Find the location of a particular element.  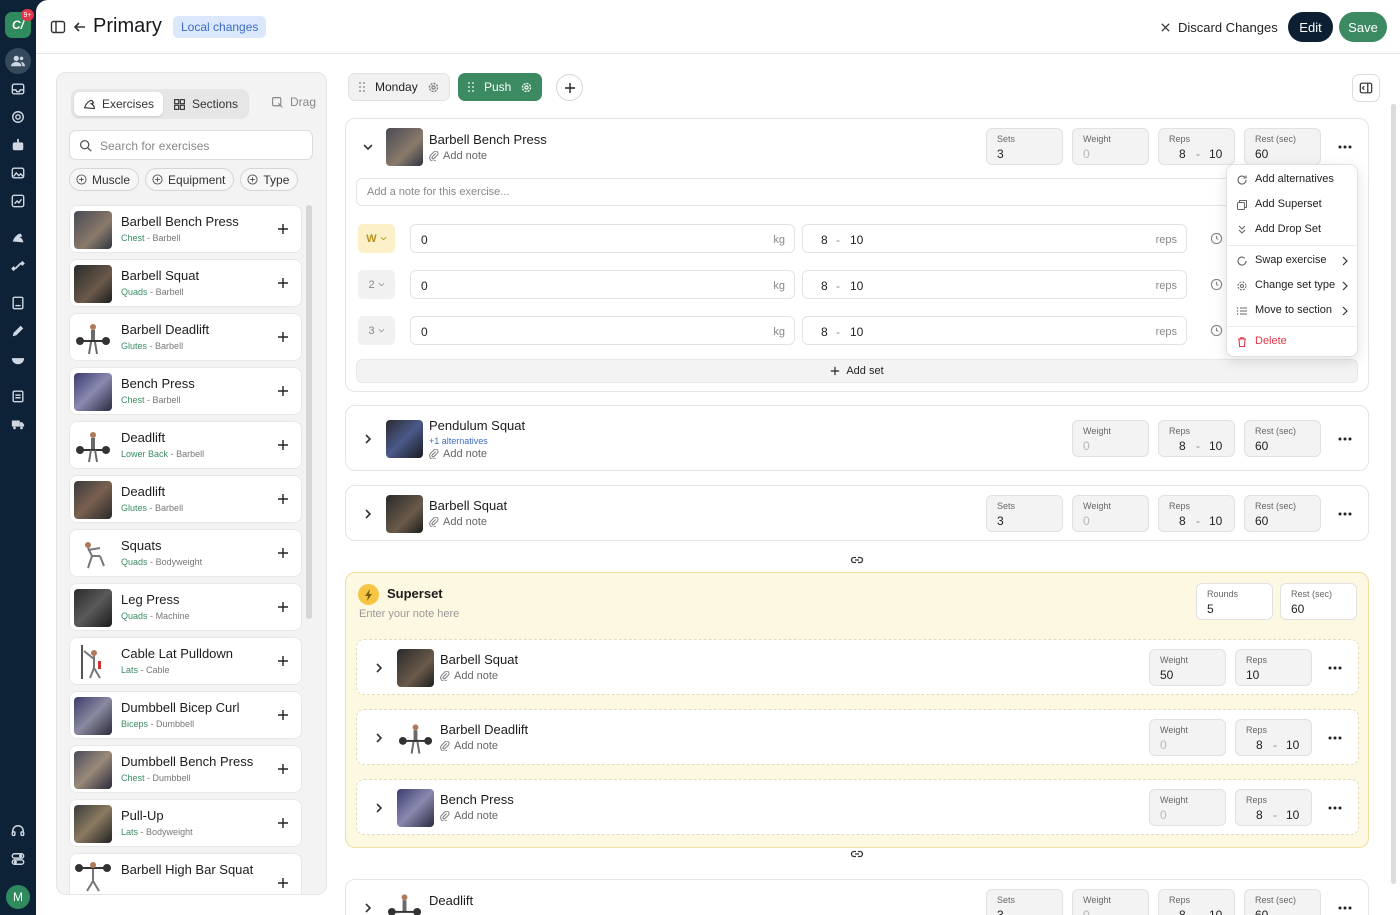

tab-sections: Sections is located at coordinates (205, 104).